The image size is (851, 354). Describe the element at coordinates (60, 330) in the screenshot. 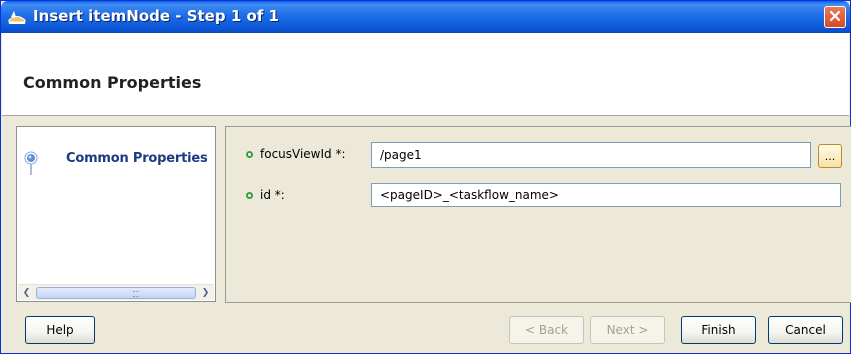

I see `help-button: Help` at that location.